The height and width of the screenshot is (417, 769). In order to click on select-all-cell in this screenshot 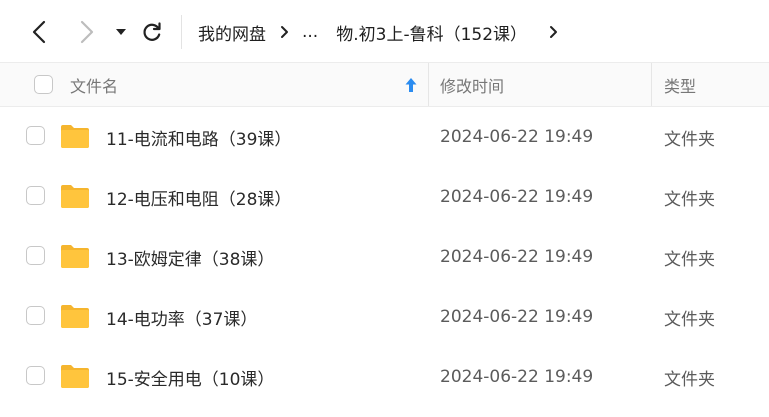, I will do `click(43, 84)`.